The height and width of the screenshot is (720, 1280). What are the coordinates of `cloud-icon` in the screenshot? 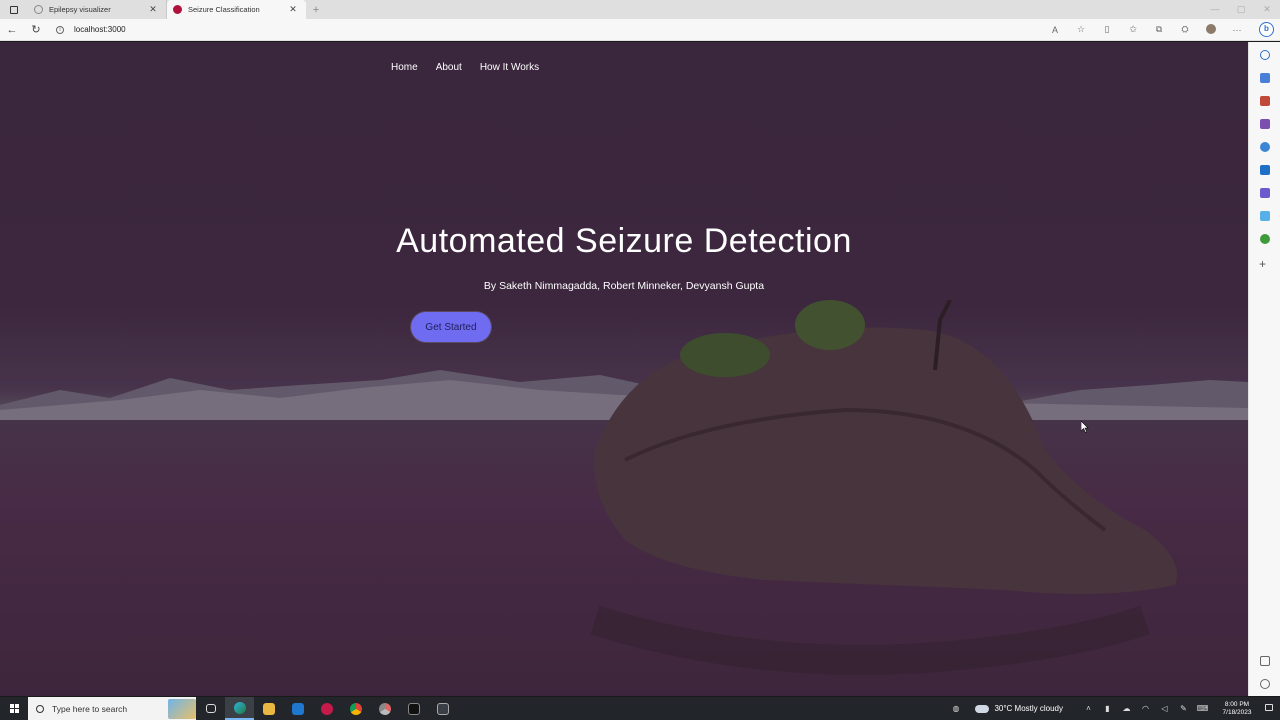 It's located at (982, 708).